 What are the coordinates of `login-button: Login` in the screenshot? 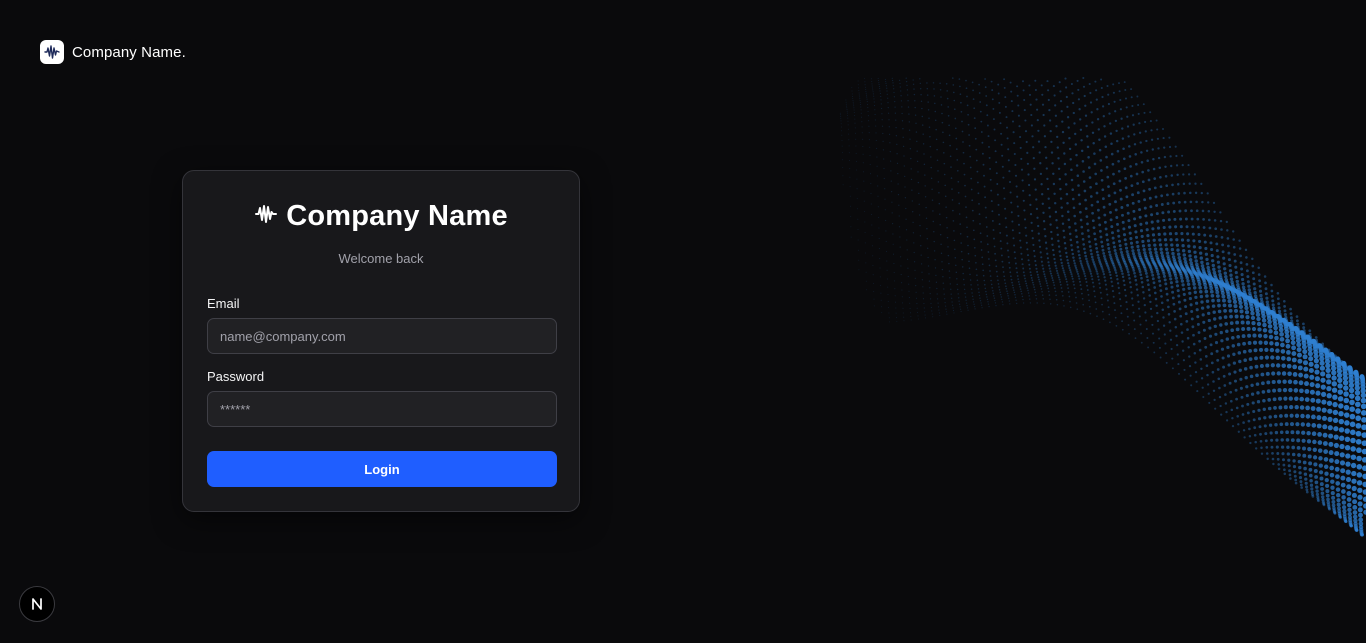 It's located at (382, 469).